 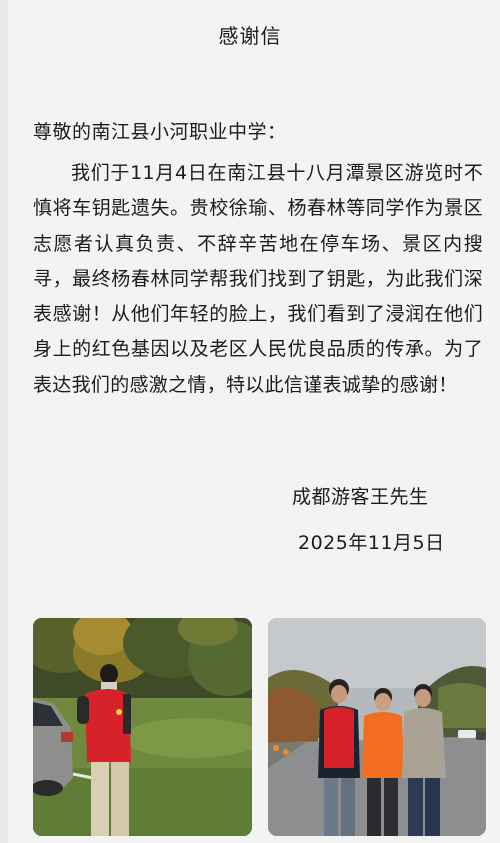 What do you see at coordinates (4, 421) in the screenshot?
I see `page-left-edge` at bounding box center [4, 421].